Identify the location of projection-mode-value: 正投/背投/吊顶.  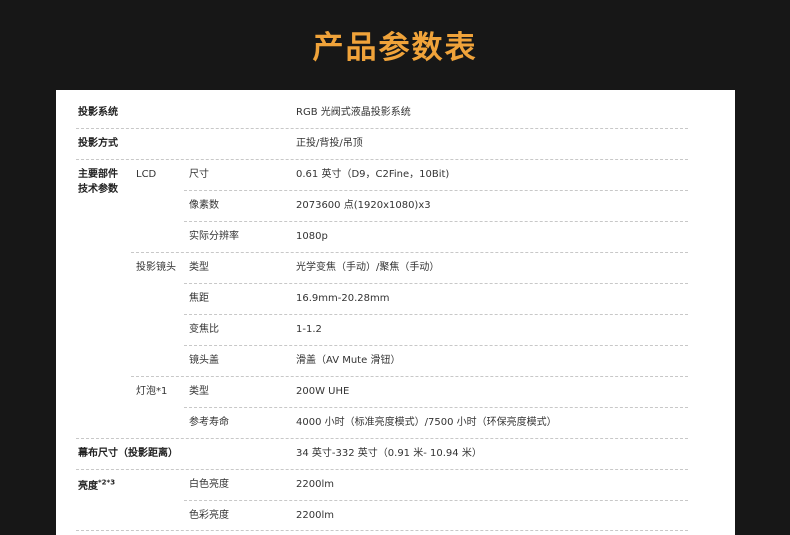
(329, 143).